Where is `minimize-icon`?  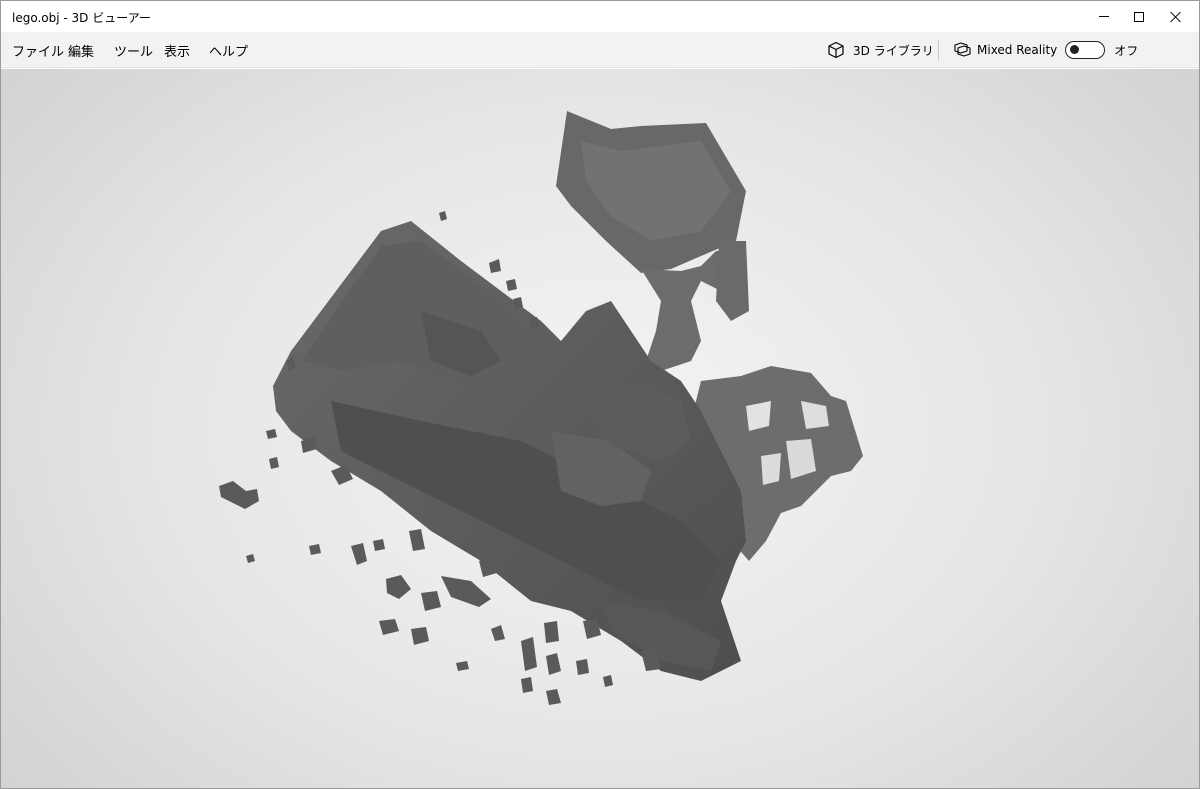 minimize-icon is located at coordinates (1104, 16).